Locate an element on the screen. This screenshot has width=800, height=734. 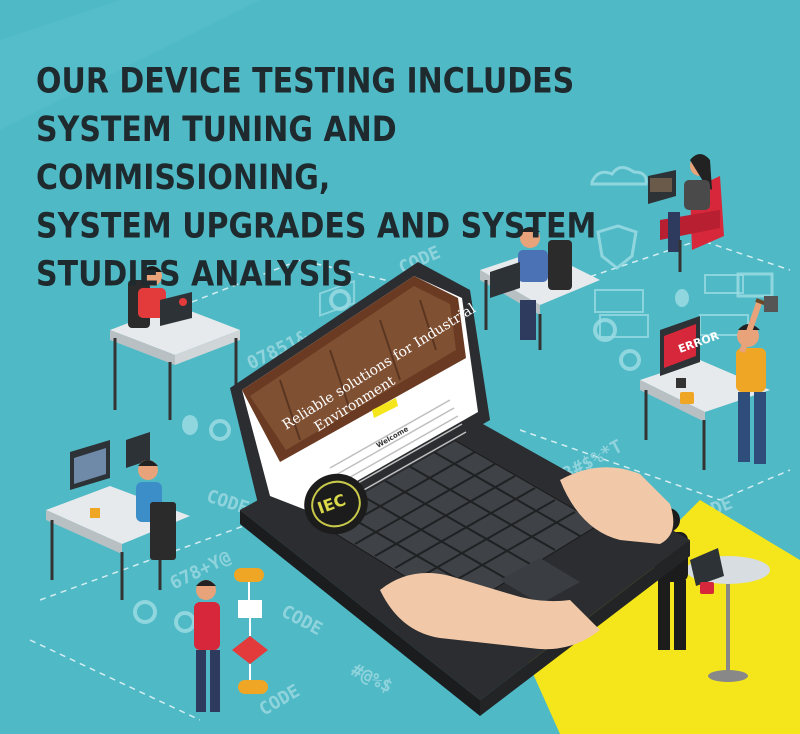
worker-monitor-desk is located at coordinates (118, 516).